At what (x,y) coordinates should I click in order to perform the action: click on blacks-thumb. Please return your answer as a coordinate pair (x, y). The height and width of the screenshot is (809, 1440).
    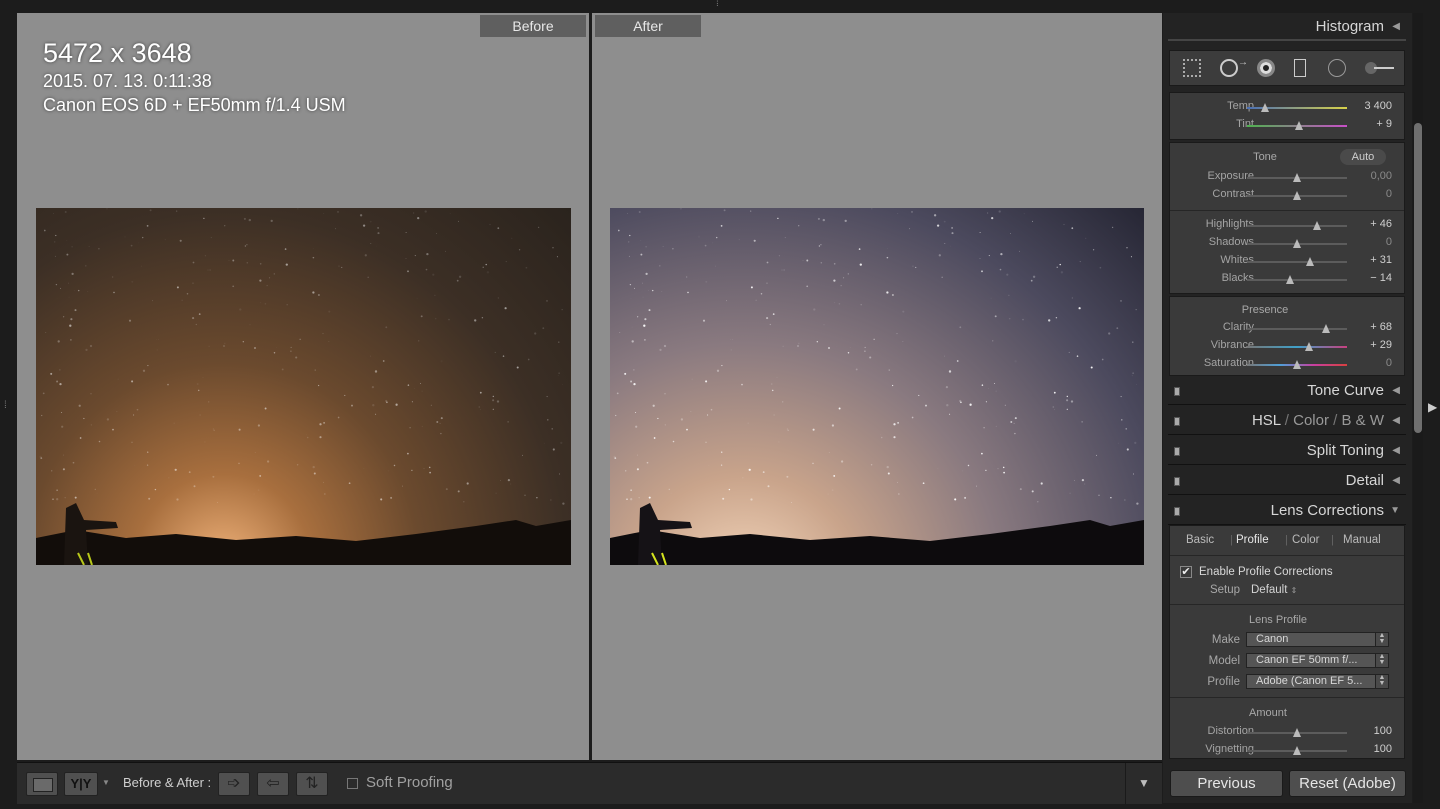
    Looking at the image, I should click on (1290, 279).